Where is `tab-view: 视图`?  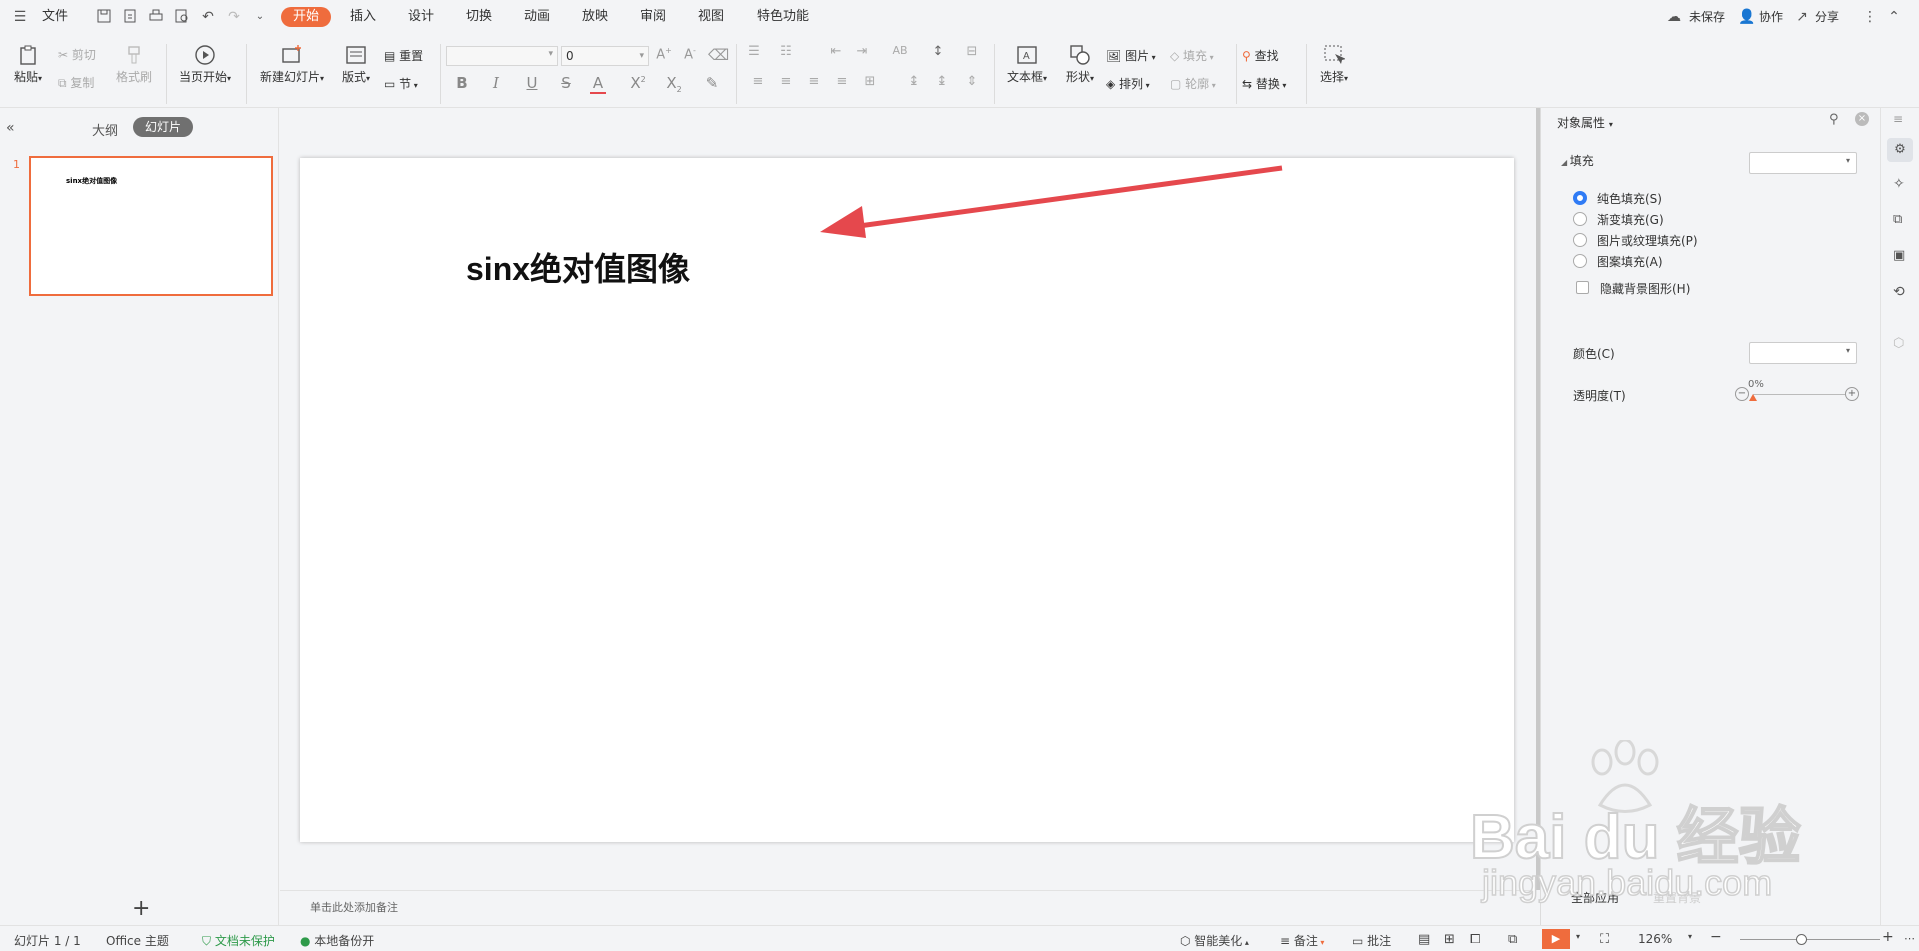
tab-view: 视图 is located at coordinates (711, 17).